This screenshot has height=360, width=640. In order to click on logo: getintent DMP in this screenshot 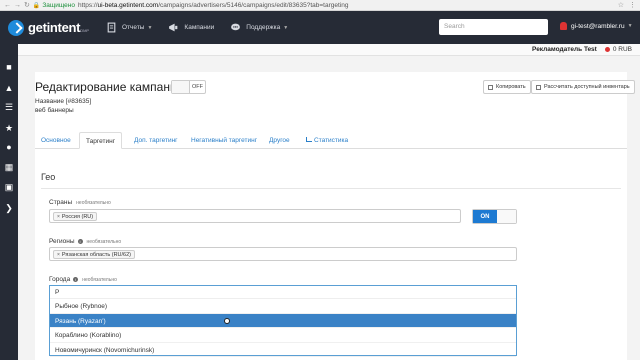, I will do `click(45, 27)`.